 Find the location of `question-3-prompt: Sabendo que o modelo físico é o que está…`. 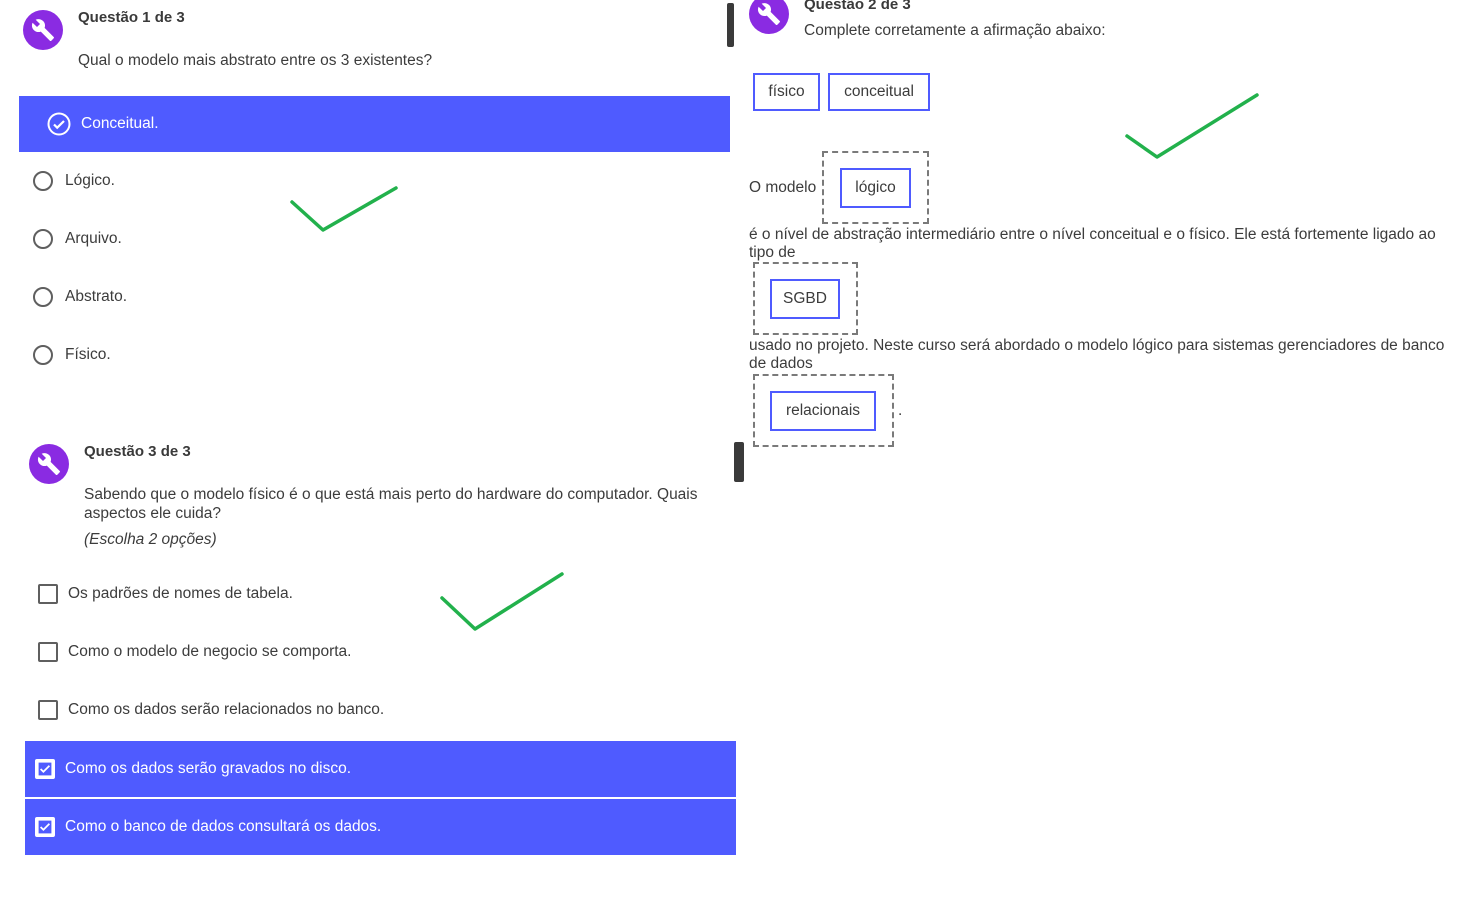

question-3-prompt: Sabendo que o modelo físico é o que está… is located at coordinates (391, 504).